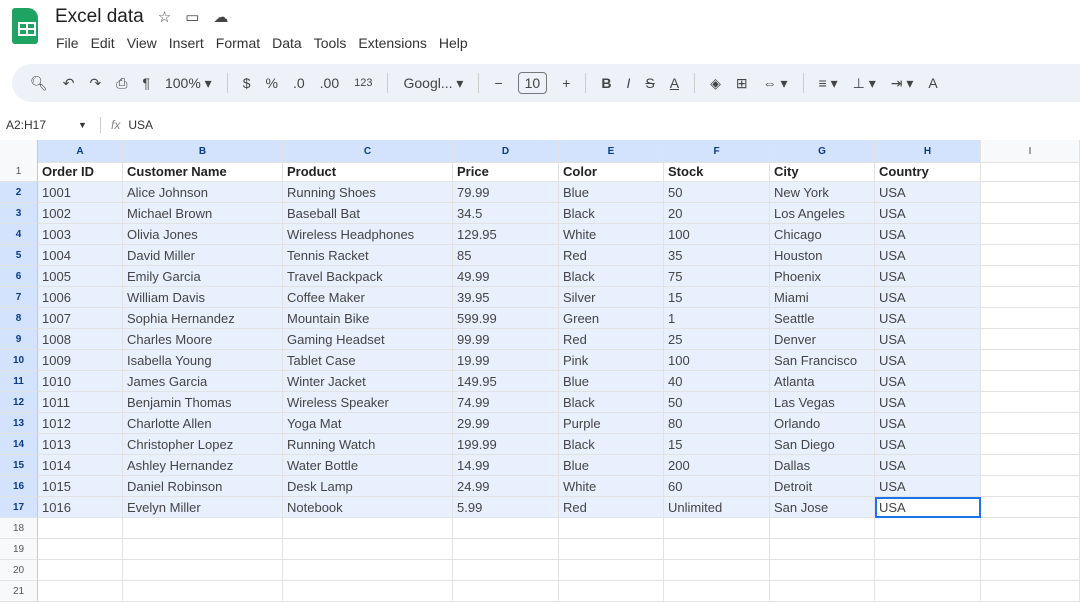 This screenshot has width=1080, height=602. Describe the element at coordinates (96, 83) in the screenshot. I see `redo-icon: ↷` at that location.